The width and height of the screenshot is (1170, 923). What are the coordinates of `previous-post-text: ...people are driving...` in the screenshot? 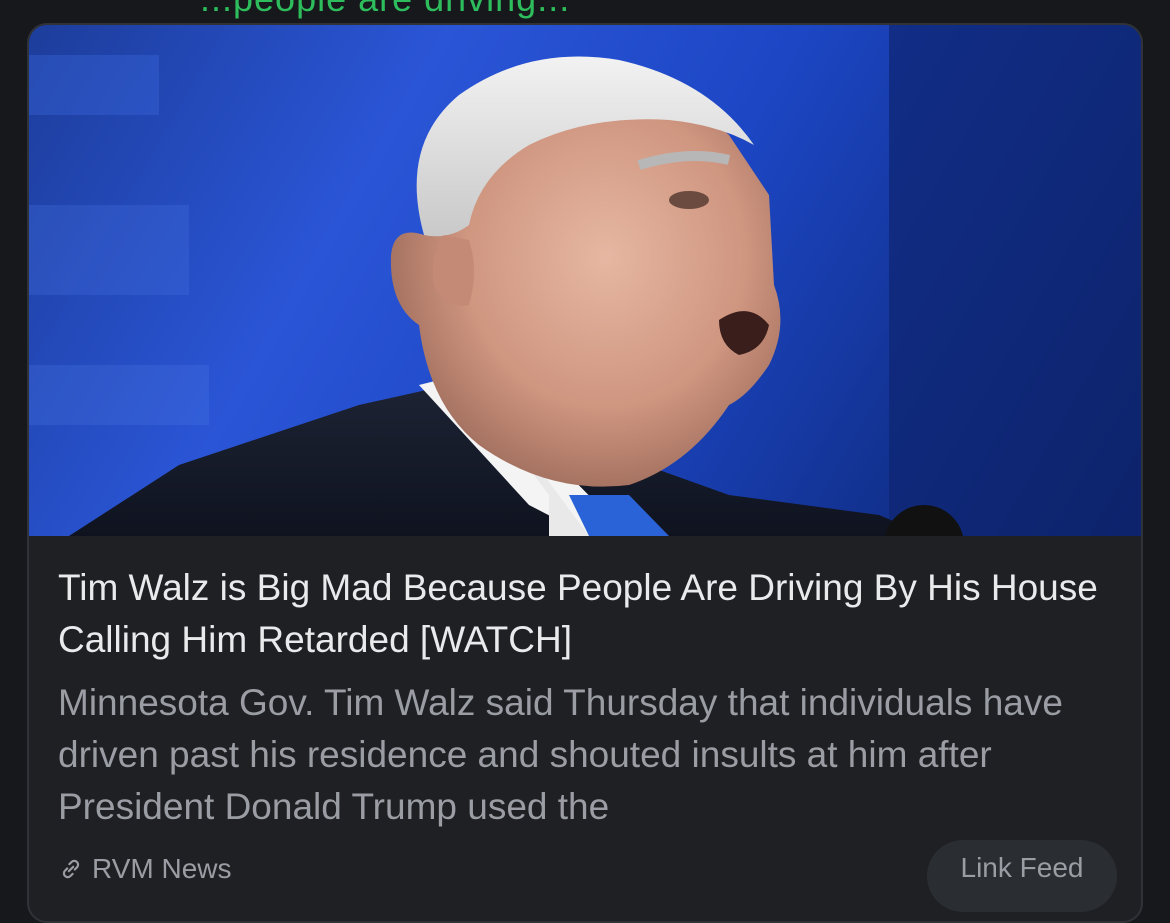 It's located at (385, 10).